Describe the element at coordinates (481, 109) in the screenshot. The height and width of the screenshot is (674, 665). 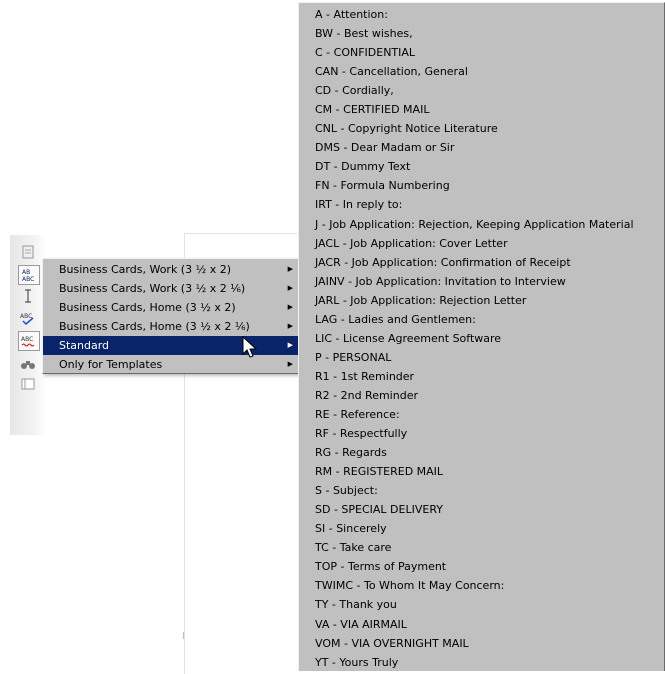
I see `autotext-item: CM - CERTIFIED MAIL` at that location.